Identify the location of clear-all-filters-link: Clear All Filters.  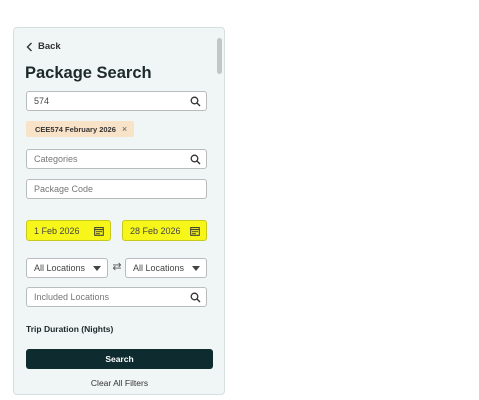
(119, 383).